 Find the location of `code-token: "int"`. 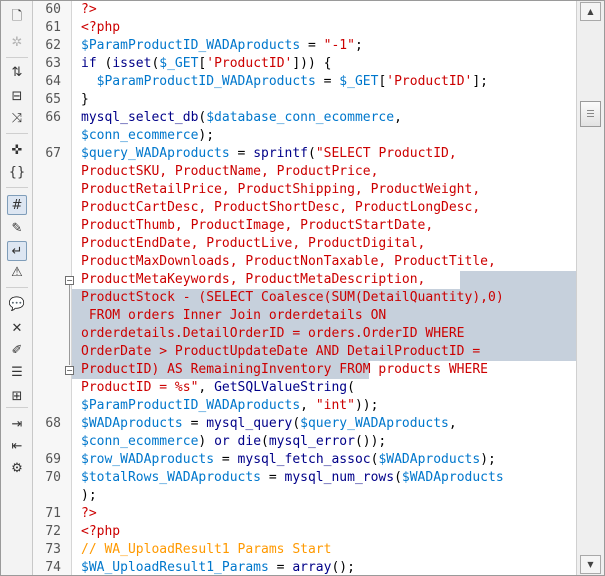

code-token: "int" is located at coordinates (335, 405).